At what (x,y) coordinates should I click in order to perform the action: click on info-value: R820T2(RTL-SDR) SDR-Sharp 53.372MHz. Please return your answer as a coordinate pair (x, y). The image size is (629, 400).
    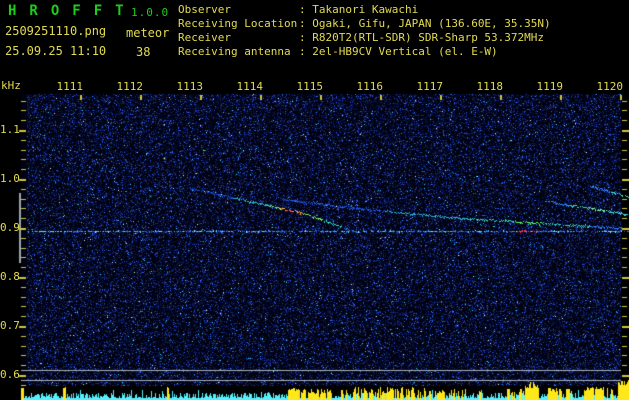
    Looking at the image, I should click on (428, 37).